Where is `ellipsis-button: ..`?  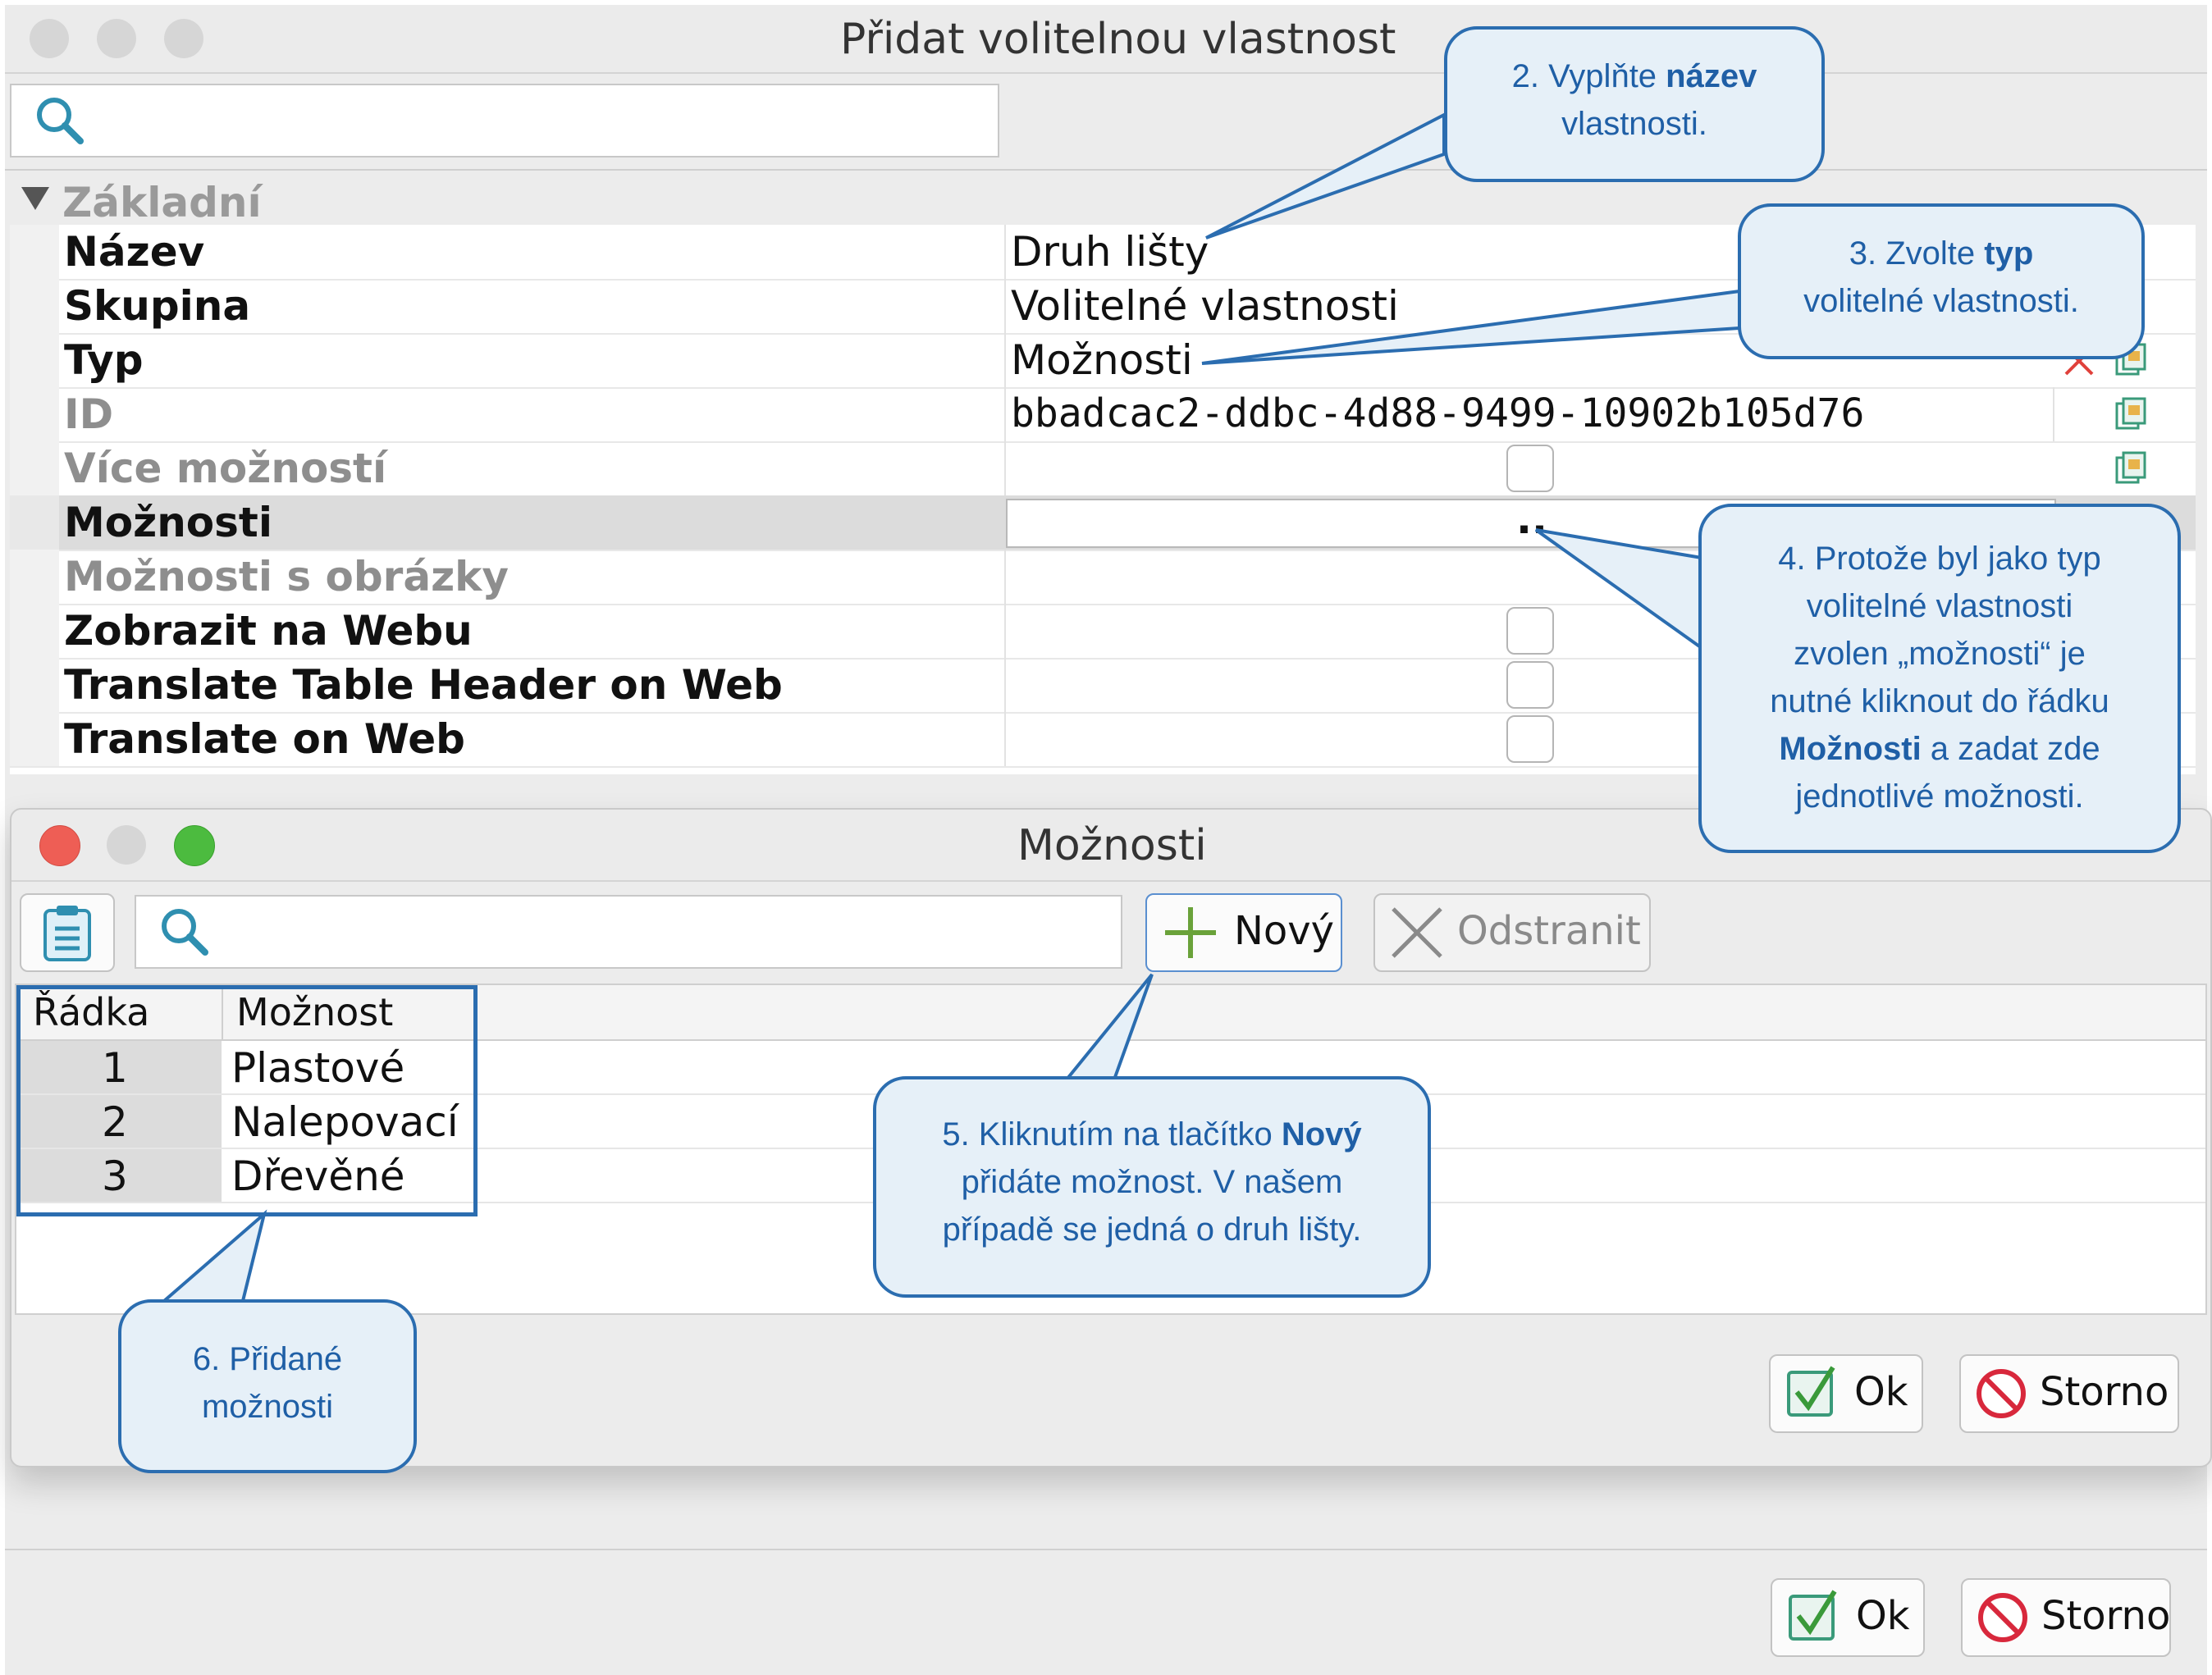 ellipsis-button: .. is located at coordinates (1531, 519).